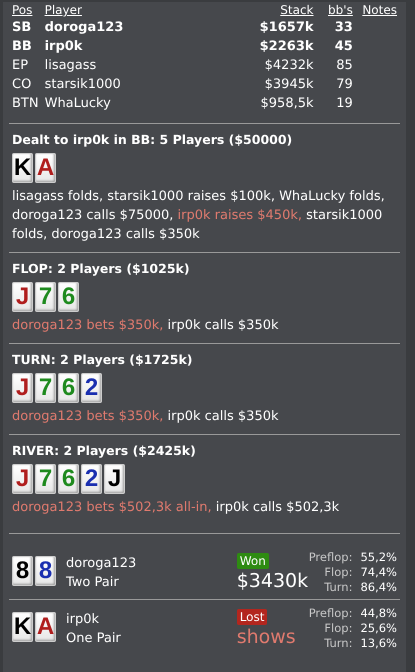 The image size is (415, 672). Describe the element at coordinates (25, 104) in the screenshot. I see `position-cell-text: BTN` at that location.